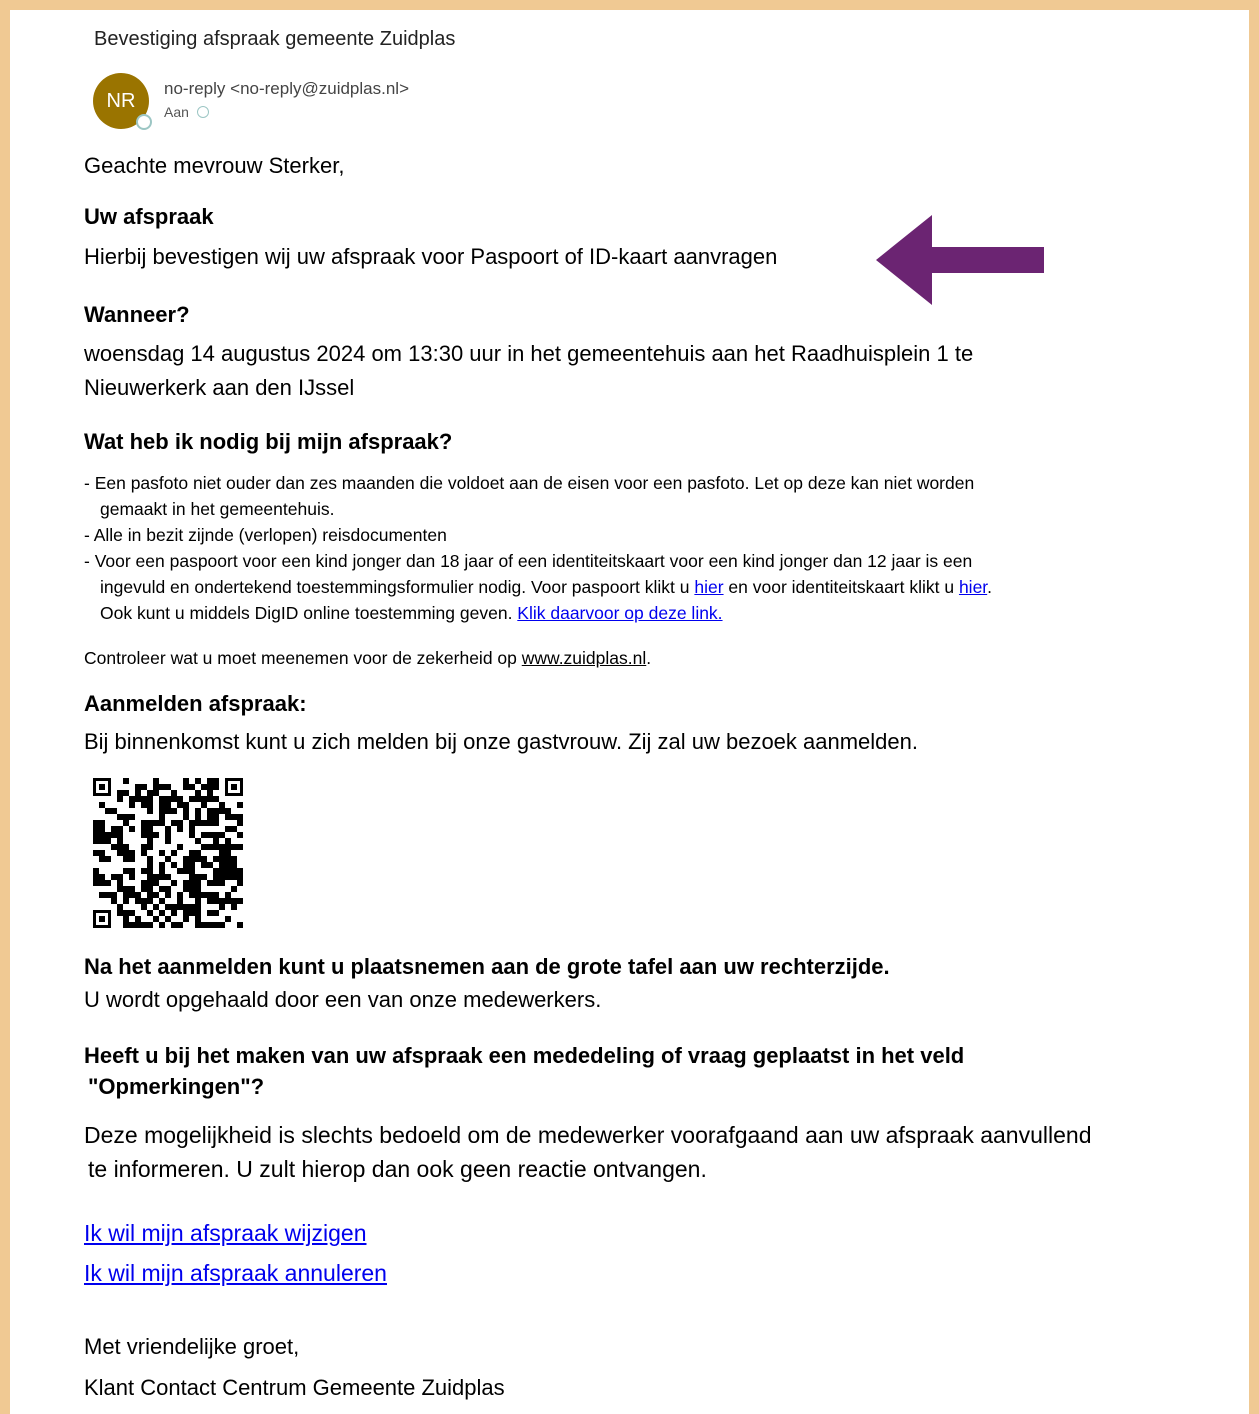  Describe the element at coordinates (286, 89) in the screenshot. I see `sender-address: no-reply <no-reply@zuidplas.nl>` at that location.